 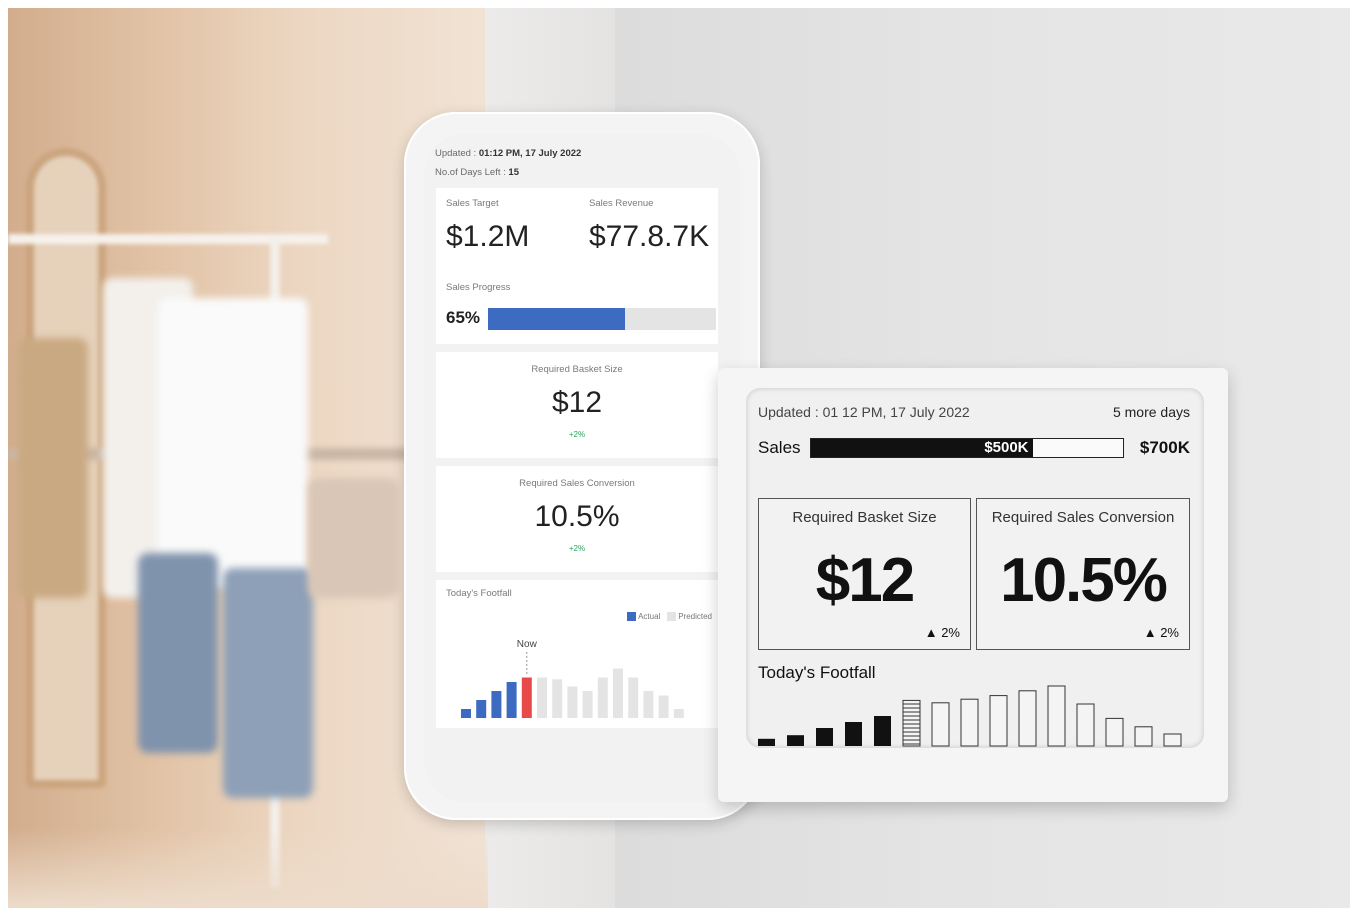 I want to click on footfall-title: Today's Footfall, so click(x=479, y=593).